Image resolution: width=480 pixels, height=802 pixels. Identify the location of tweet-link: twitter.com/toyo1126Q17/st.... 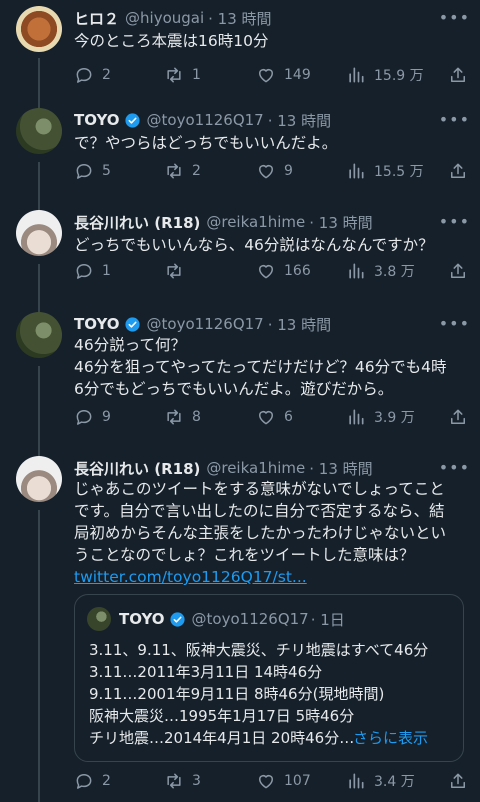
(272, 577).